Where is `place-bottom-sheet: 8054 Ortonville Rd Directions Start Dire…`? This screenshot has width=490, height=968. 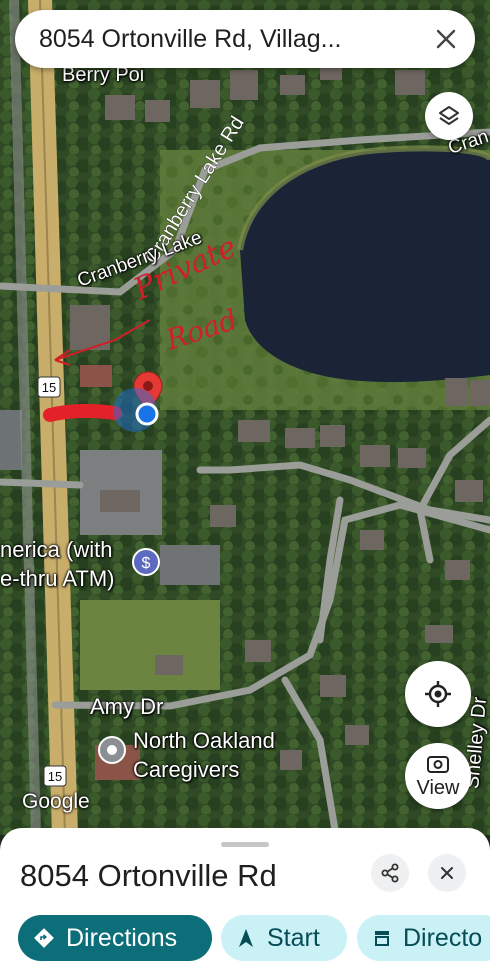
place-bottom-sheet: 8054 Ortonville Rd Directions Start Dire… is located at coordinates (245, 898).